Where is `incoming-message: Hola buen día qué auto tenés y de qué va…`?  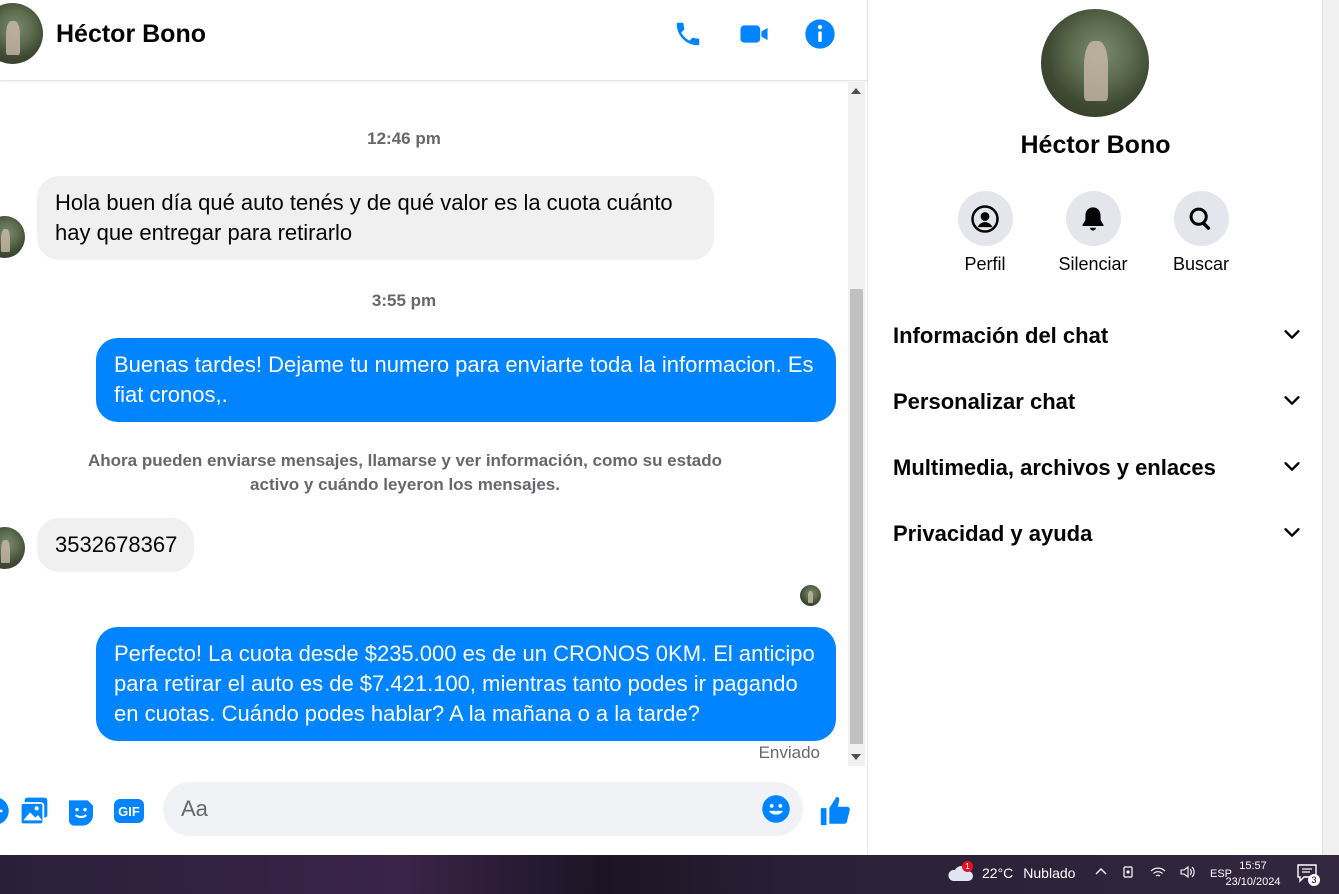
incoming-message: Hola buen día qué auto tenés y de qué va… is located at coordinates (375, 218).